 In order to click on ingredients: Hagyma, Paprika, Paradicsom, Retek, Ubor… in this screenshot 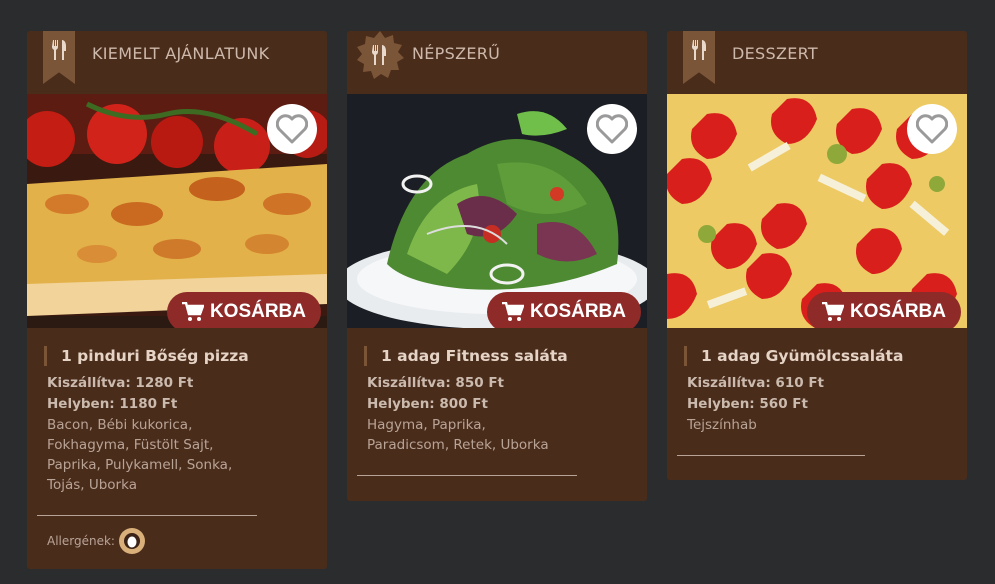, I will do `click(458, 435)`.